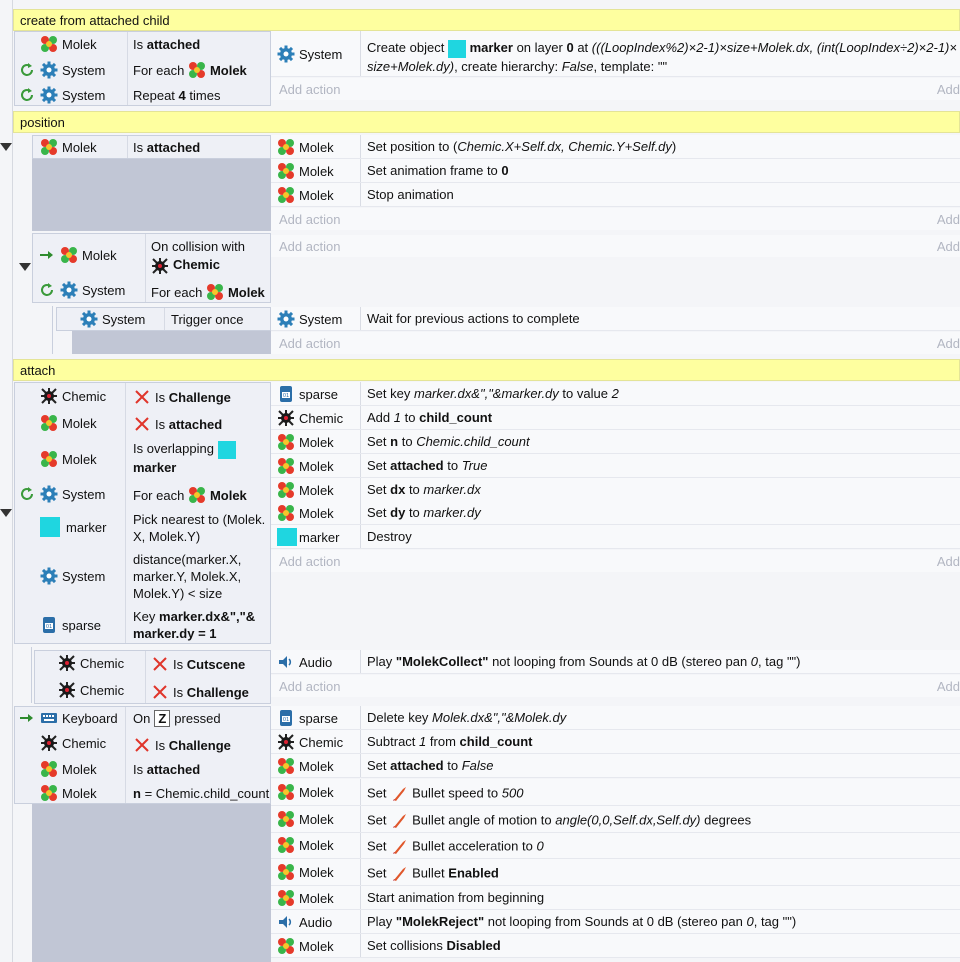 The width and height of the screenshot is (960, 962). I want to click on action-row: Molek Set Bullet Enabled, so click(615, 872).